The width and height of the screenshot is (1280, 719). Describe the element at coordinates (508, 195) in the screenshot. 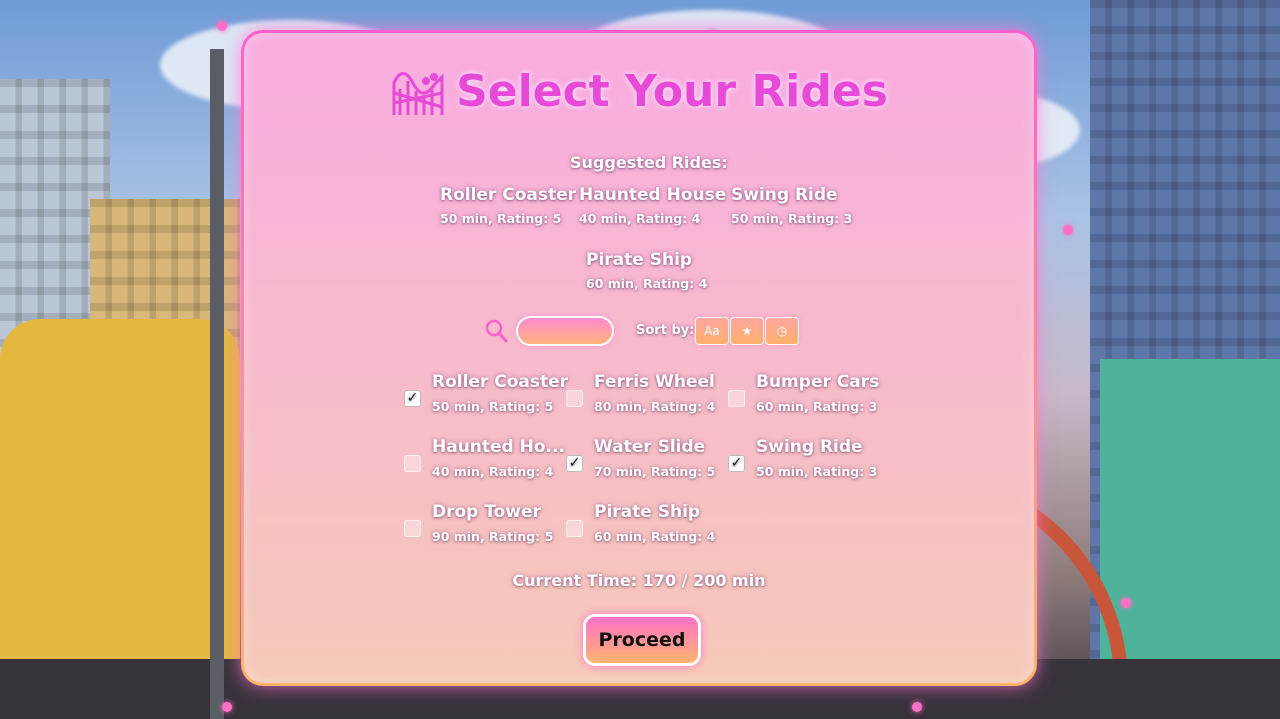

I see `suggested-ride-name: Roller Coaster` at that location.